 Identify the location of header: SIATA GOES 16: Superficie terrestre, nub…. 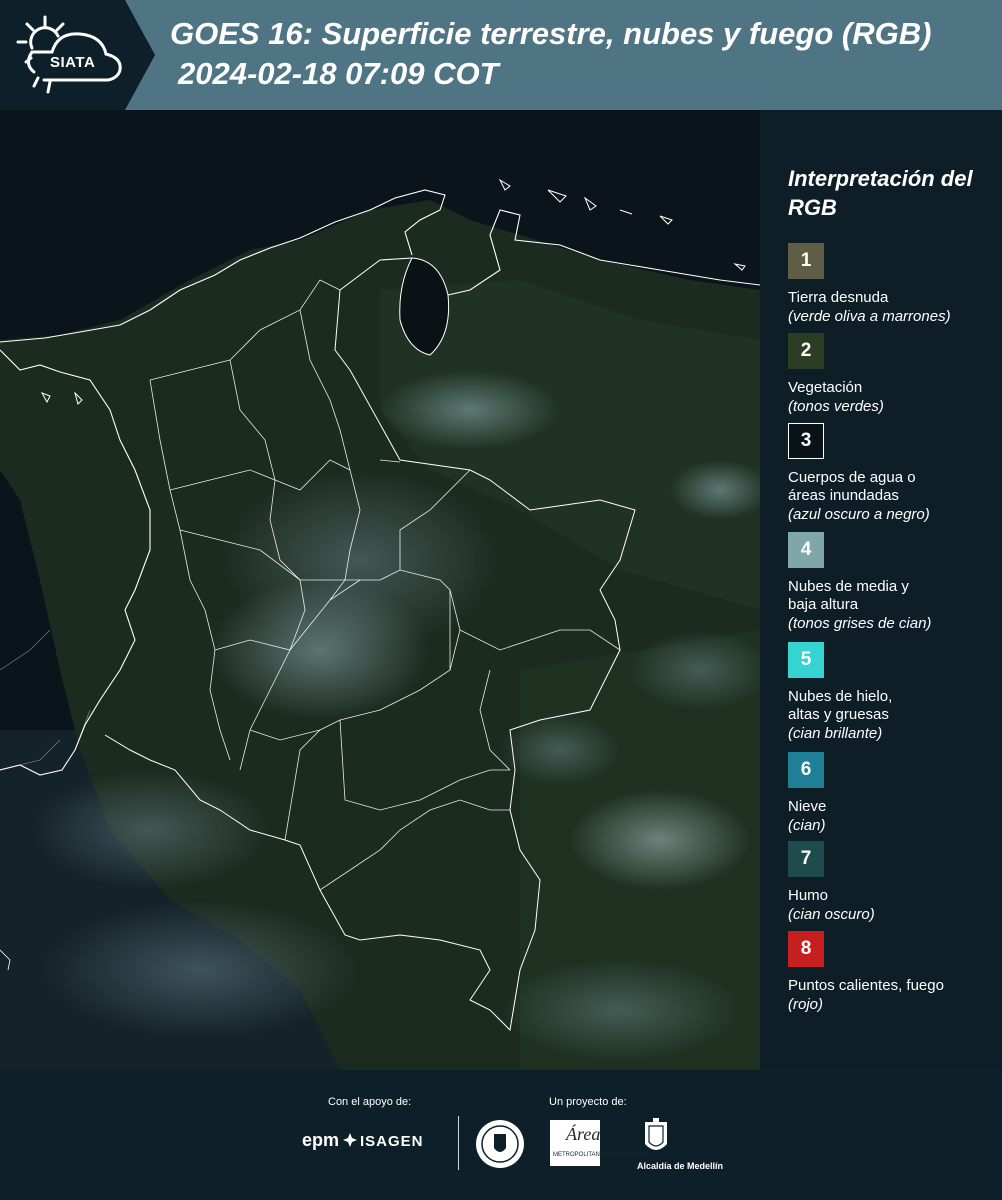
(501, 55).